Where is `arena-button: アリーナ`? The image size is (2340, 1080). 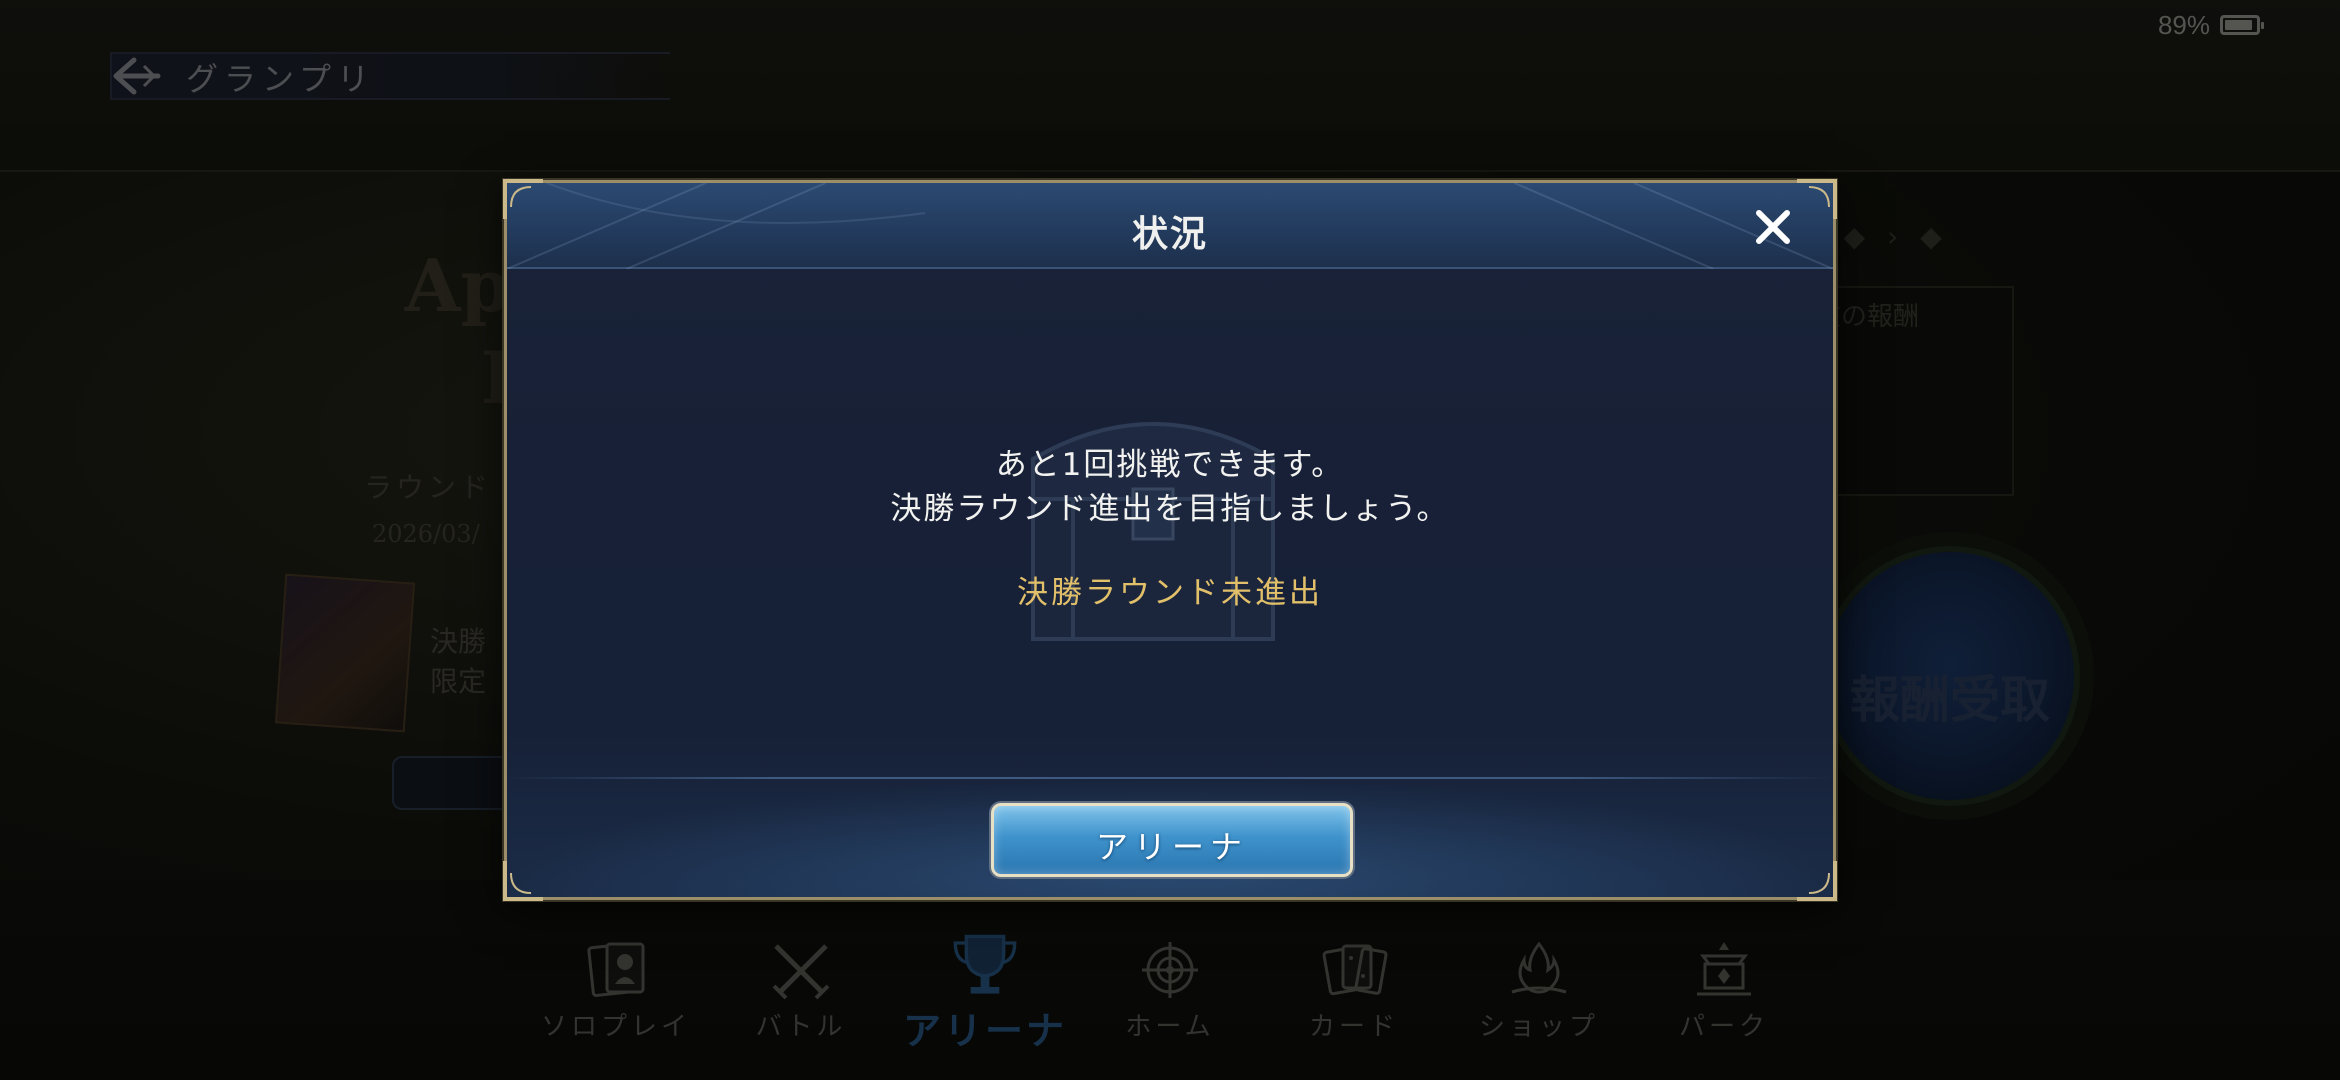
arena-button: アリーナ is located at coordinates (1172, 840).